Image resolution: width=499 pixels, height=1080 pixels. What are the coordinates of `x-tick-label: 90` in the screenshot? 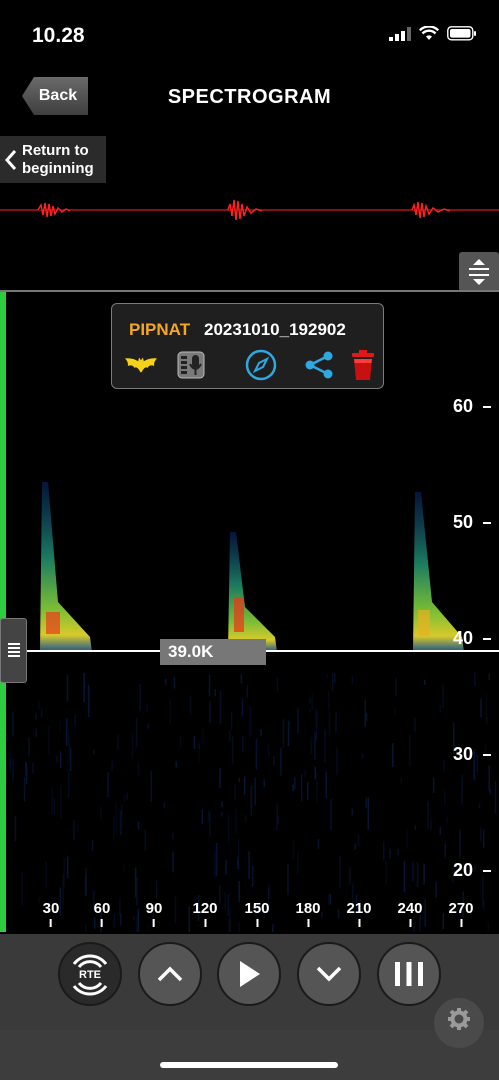 It's located at (154, 913).